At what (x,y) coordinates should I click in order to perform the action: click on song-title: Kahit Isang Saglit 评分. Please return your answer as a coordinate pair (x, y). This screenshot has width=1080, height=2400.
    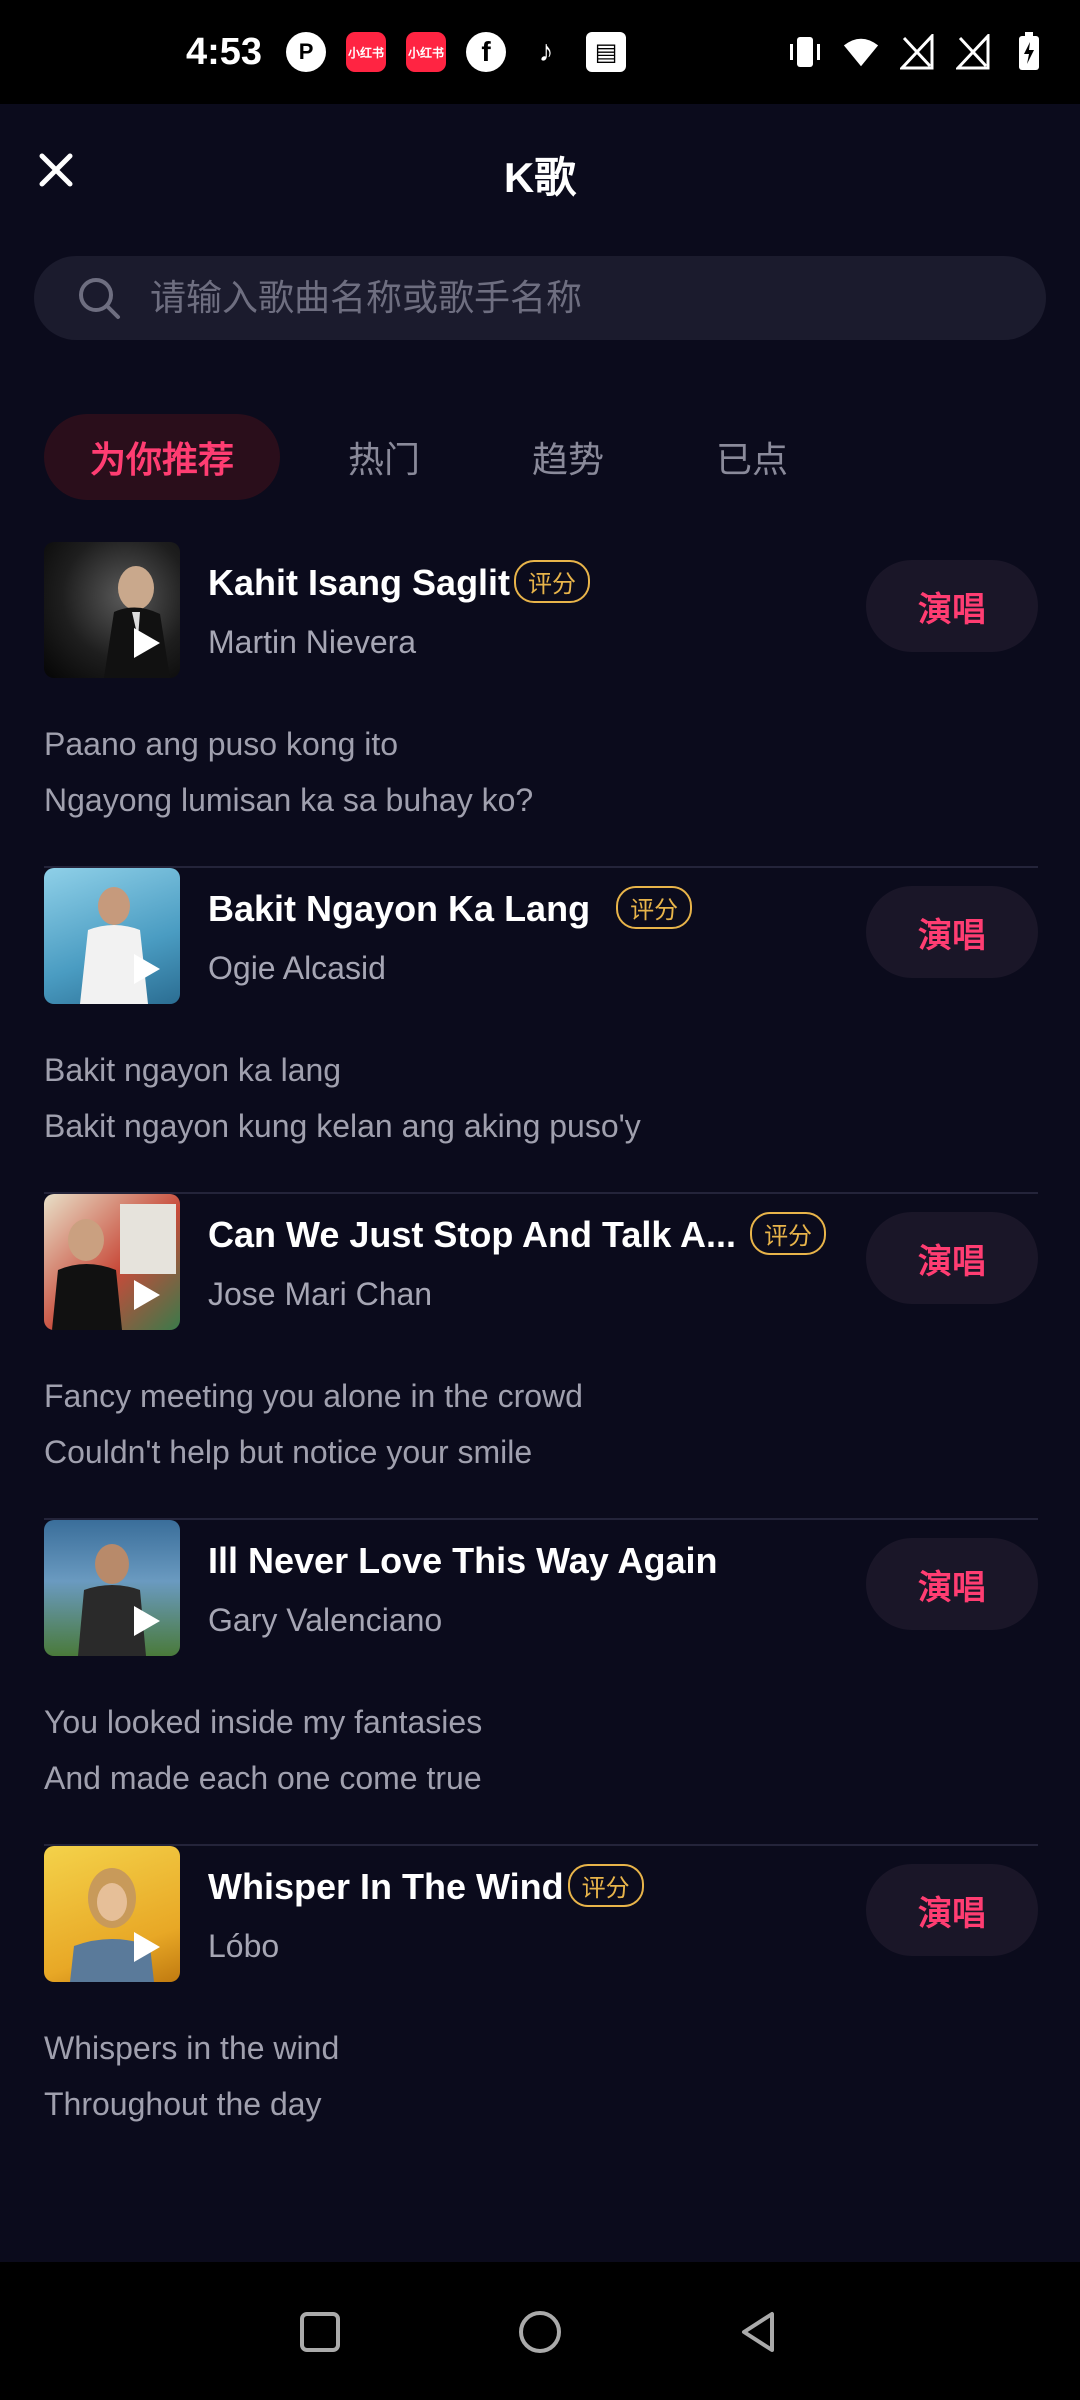
    Looking at the image, I should click on (399, 583).